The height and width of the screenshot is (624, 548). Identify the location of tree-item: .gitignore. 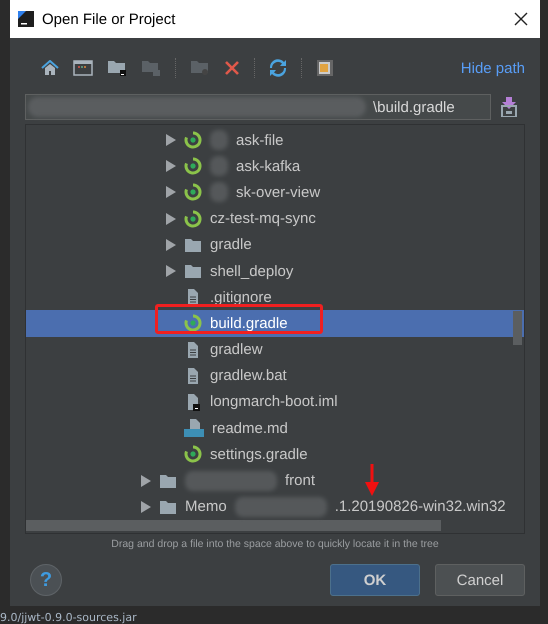
(275, 297).